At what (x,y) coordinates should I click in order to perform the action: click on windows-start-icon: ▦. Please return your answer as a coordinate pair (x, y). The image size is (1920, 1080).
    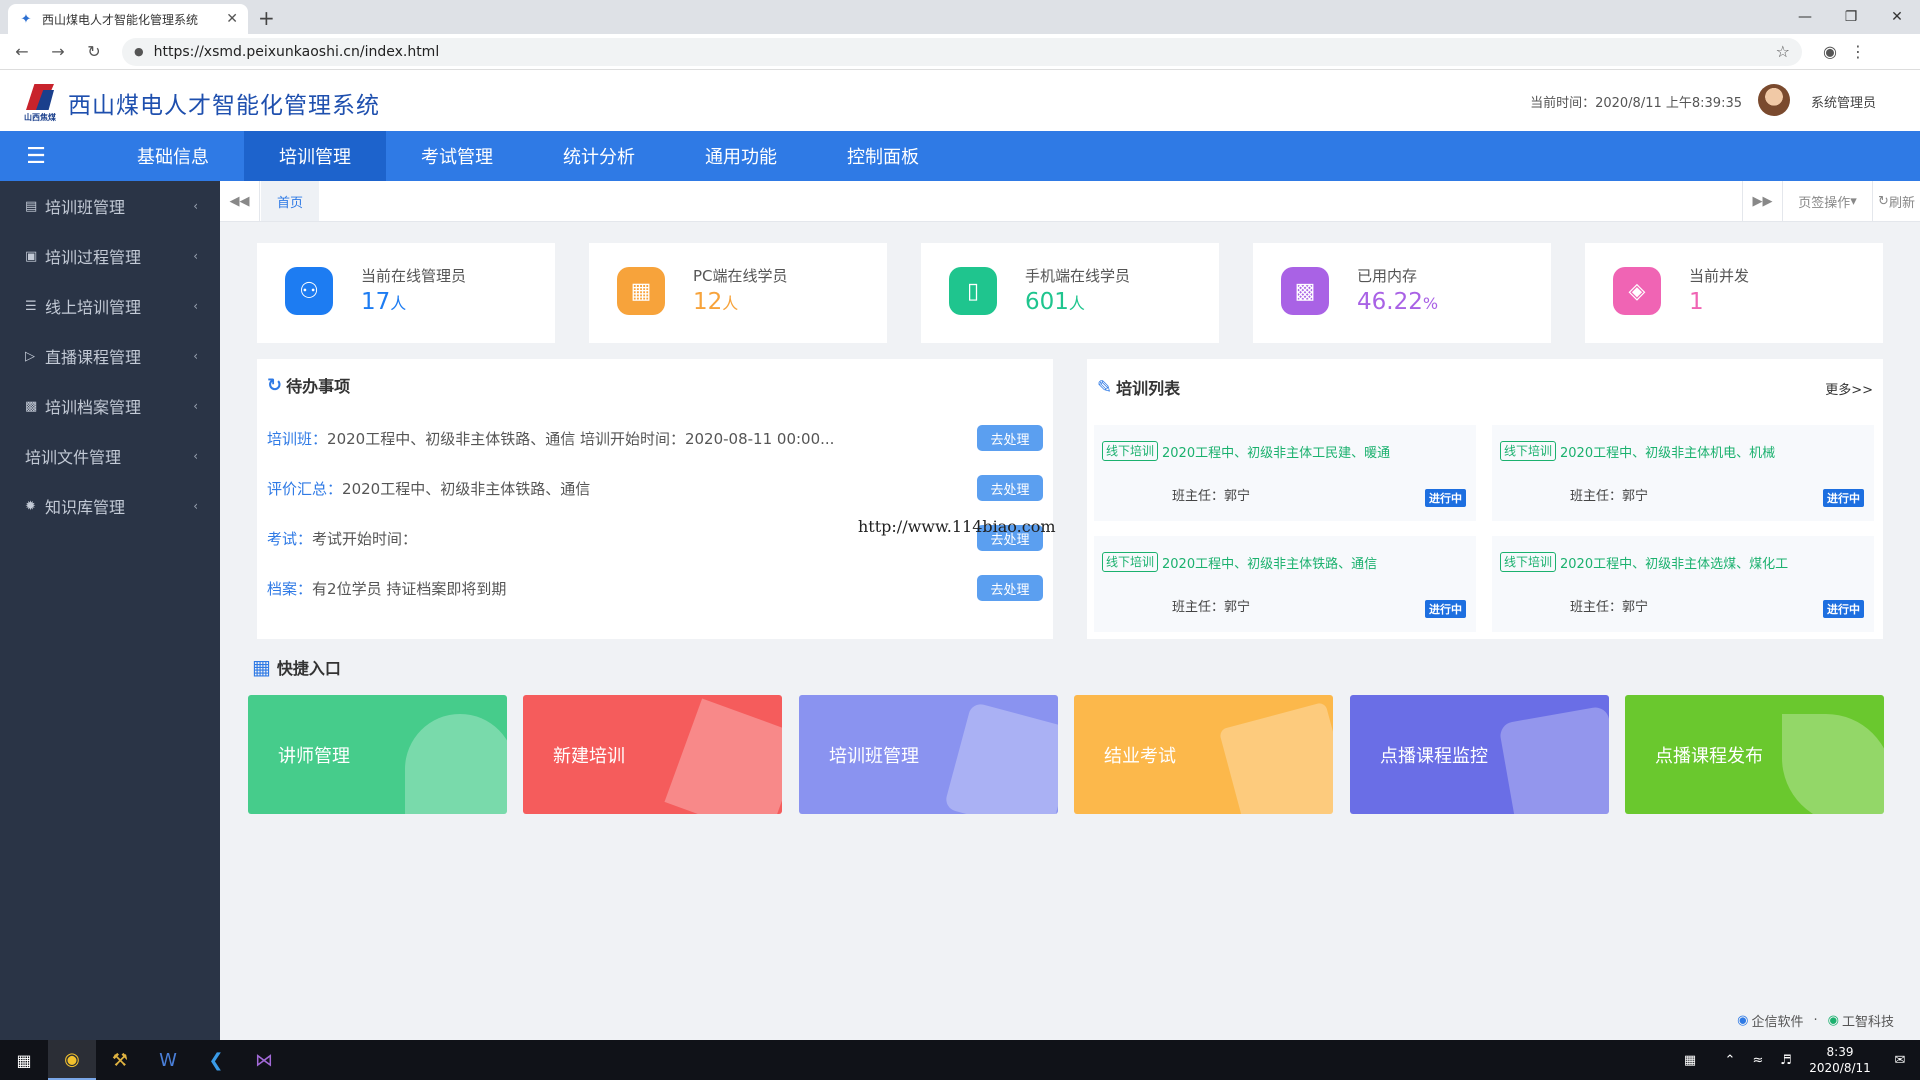
    Looking at the image, I should click on (24, 1060).